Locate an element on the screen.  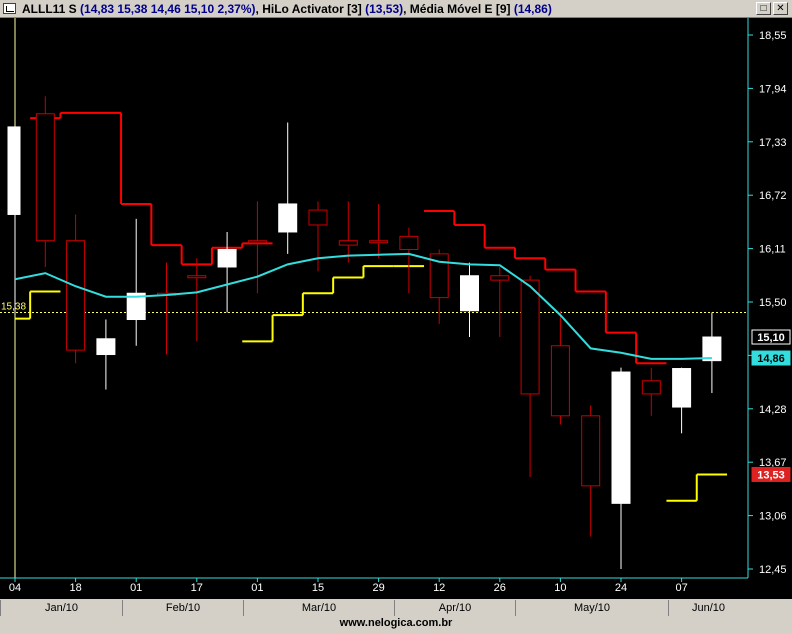
time-tick-label: 26 is located at coordinates (500, 588).